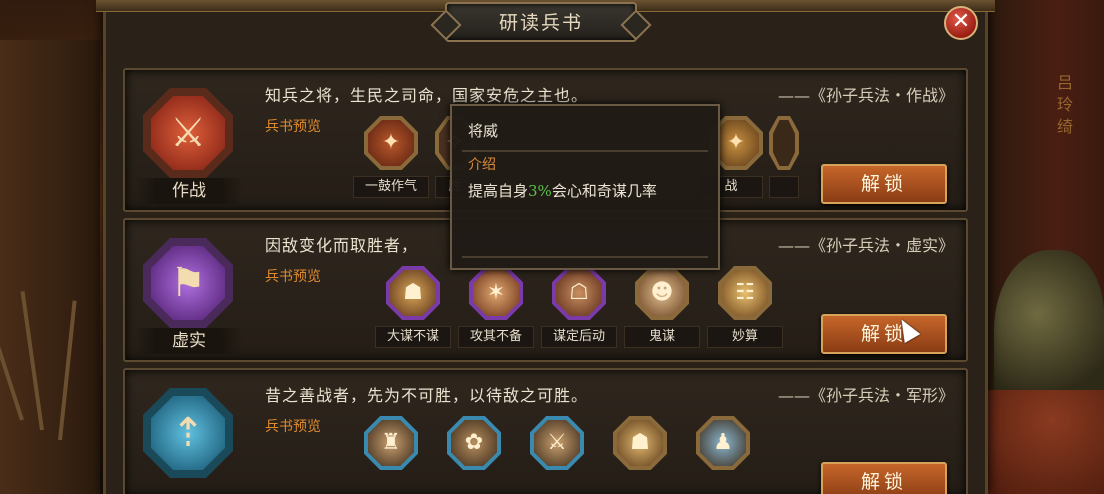 This screenshot has width=1104, height=494. What do you see at coordinates (496, 293) in the screenshot?
I see `skill-icon: ✶` at bounding box center [496, 293].